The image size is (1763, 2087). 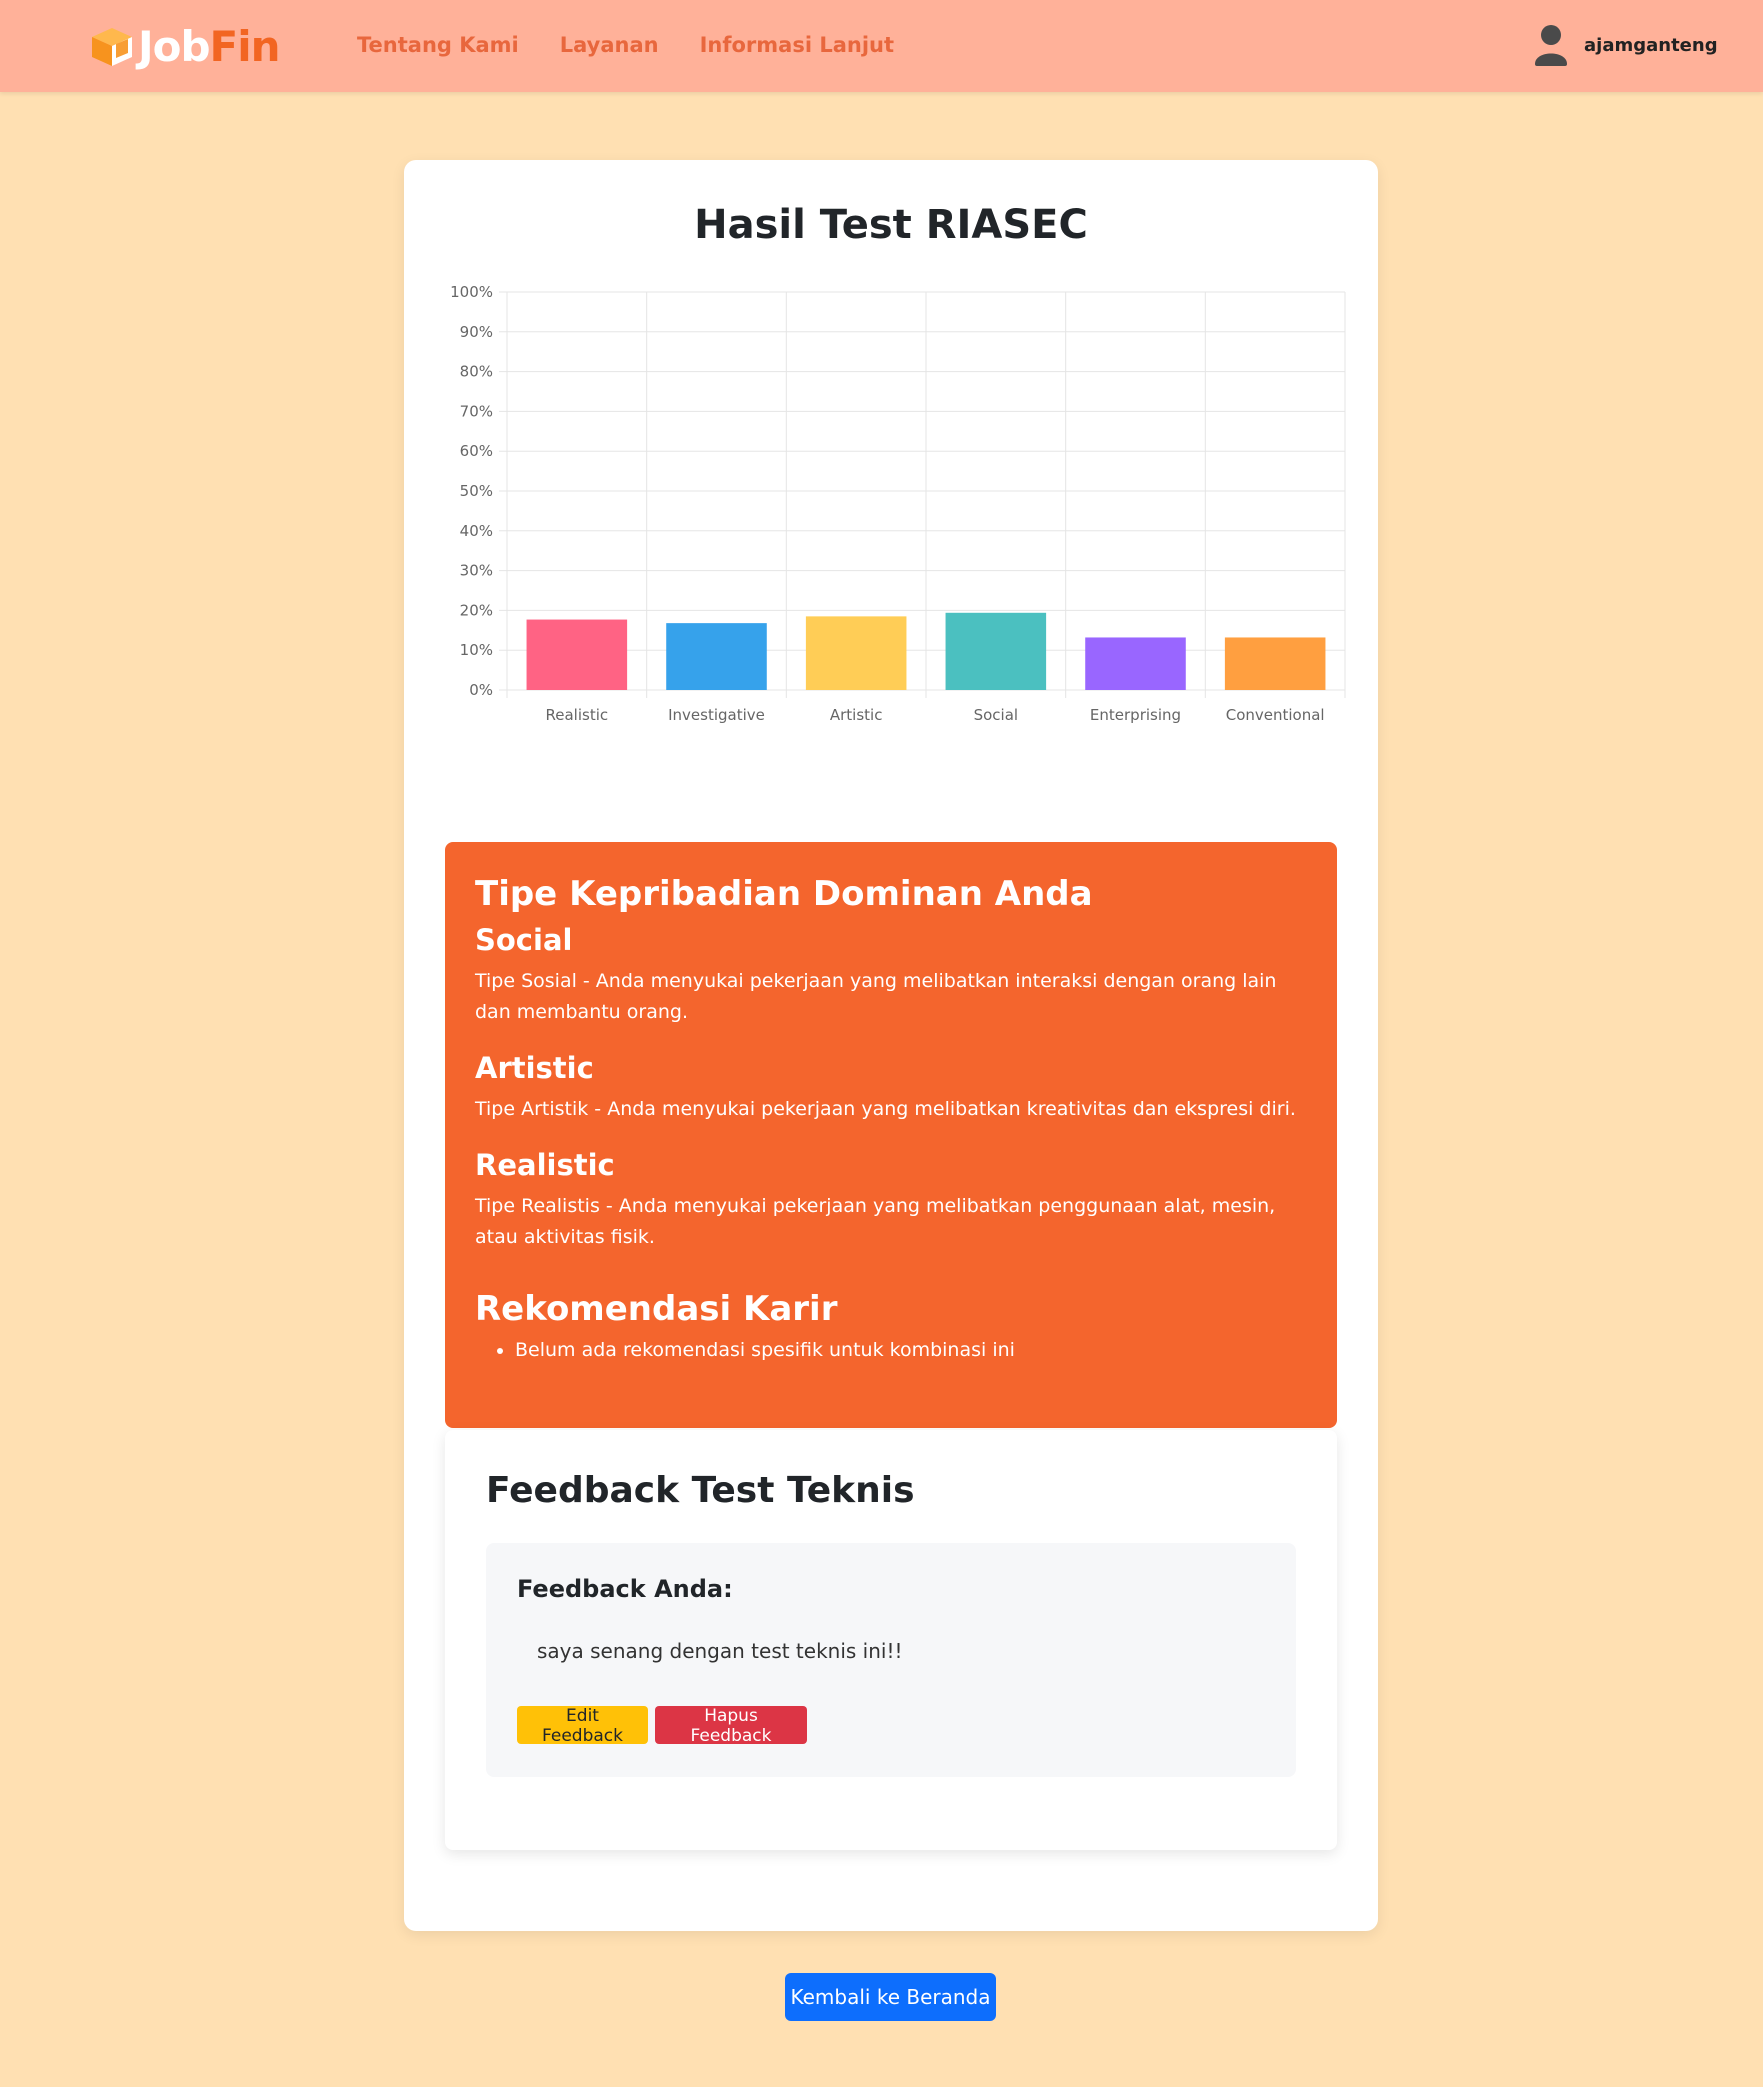 I want to click on nav-layanan: Layanan, so click(x=609, y=45).